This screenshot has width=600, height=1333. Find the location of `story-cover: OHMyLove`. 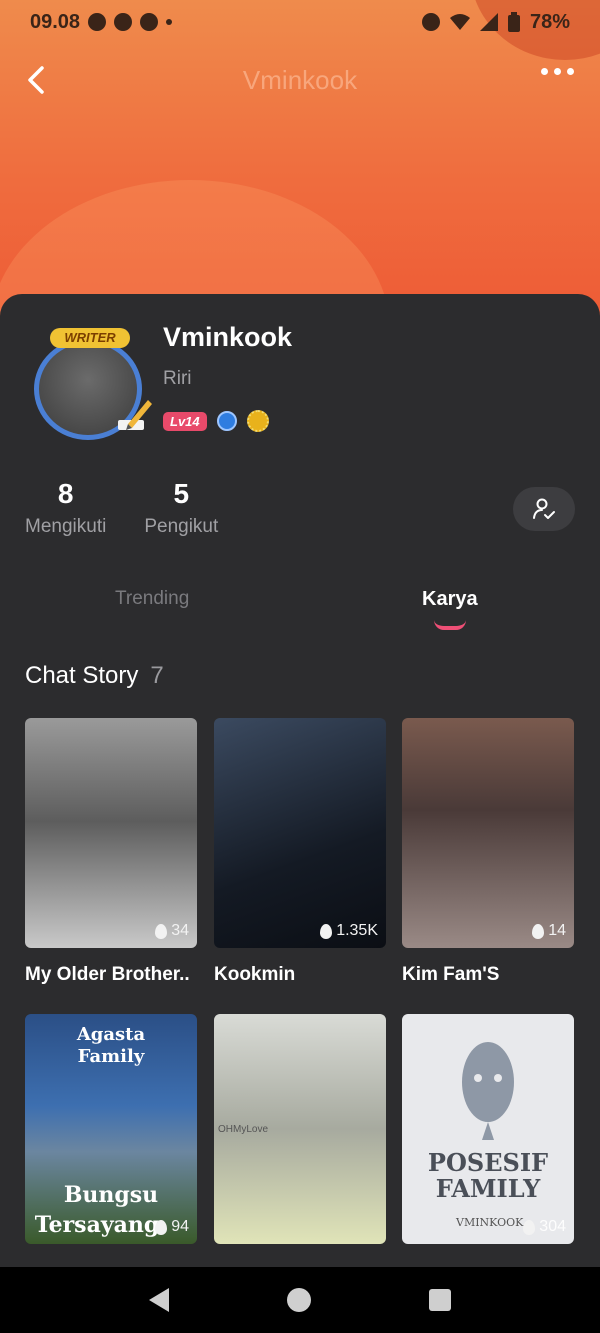

story-cover: OHMyLove is located at coordinates (300, 1129).